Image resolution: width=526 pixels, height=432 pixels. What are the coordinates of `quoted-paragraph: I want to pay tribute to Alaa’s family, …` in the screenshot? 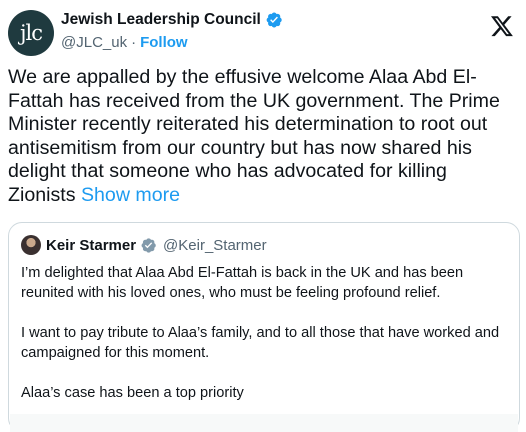 It's located at (260, 343).